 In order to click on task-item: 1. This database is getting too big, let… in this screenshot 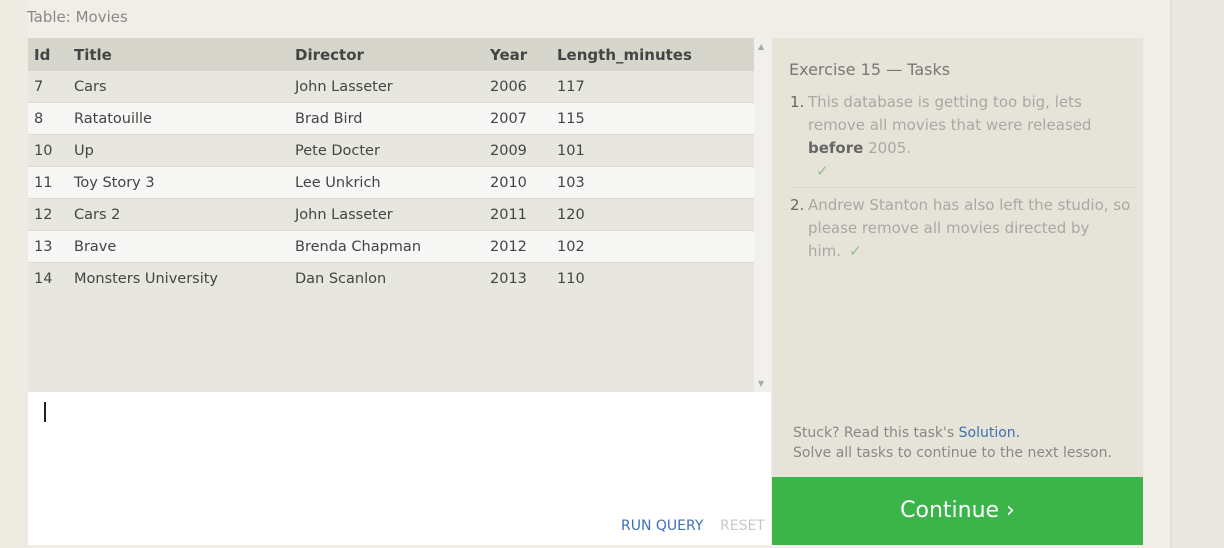, I will do `click(963, 139)`.